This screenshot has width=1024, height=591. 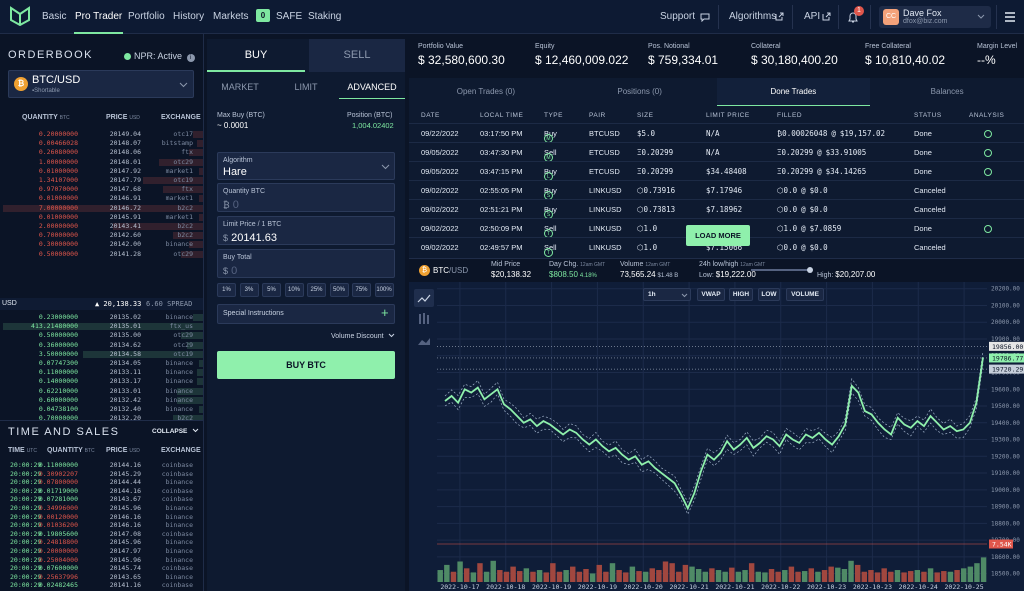 What do you see at coordinates (640, 92) in the screenshot?
I see `trades-tab: Positions (0)` at bounding box center [640, 92].